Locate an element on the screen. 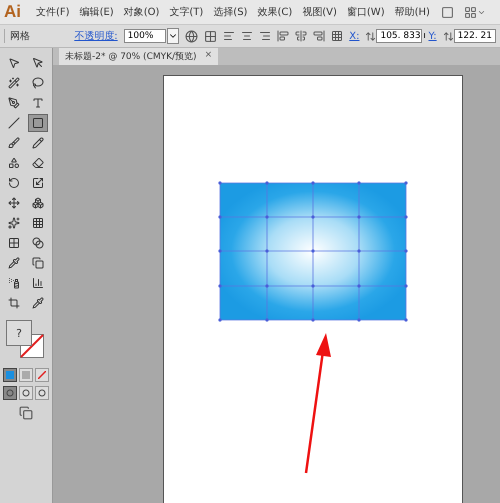  globe-icon is located at coordinates (191, 36).